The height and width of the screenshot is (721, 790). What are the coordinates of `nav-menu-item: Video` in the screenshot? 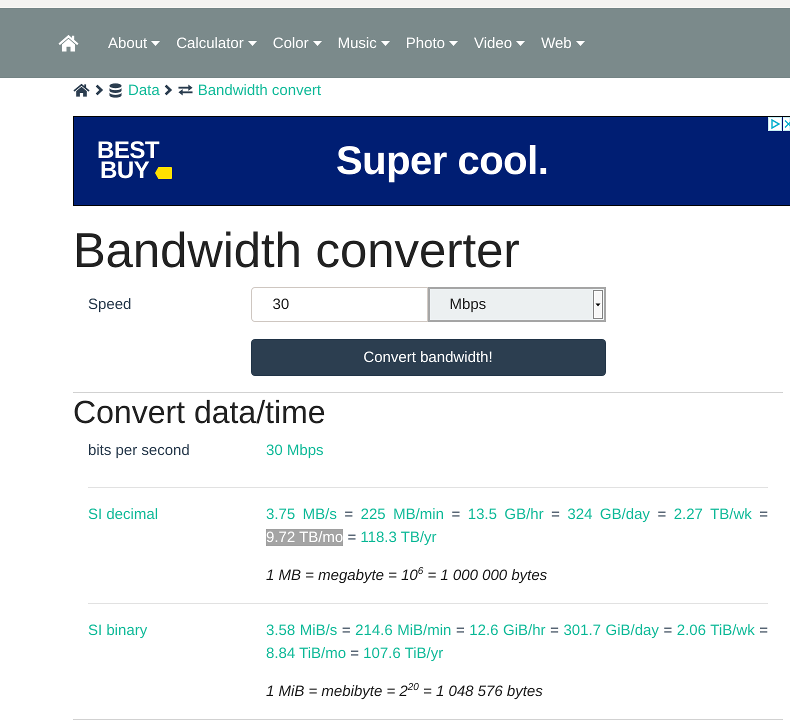 It's located at (500, 43).